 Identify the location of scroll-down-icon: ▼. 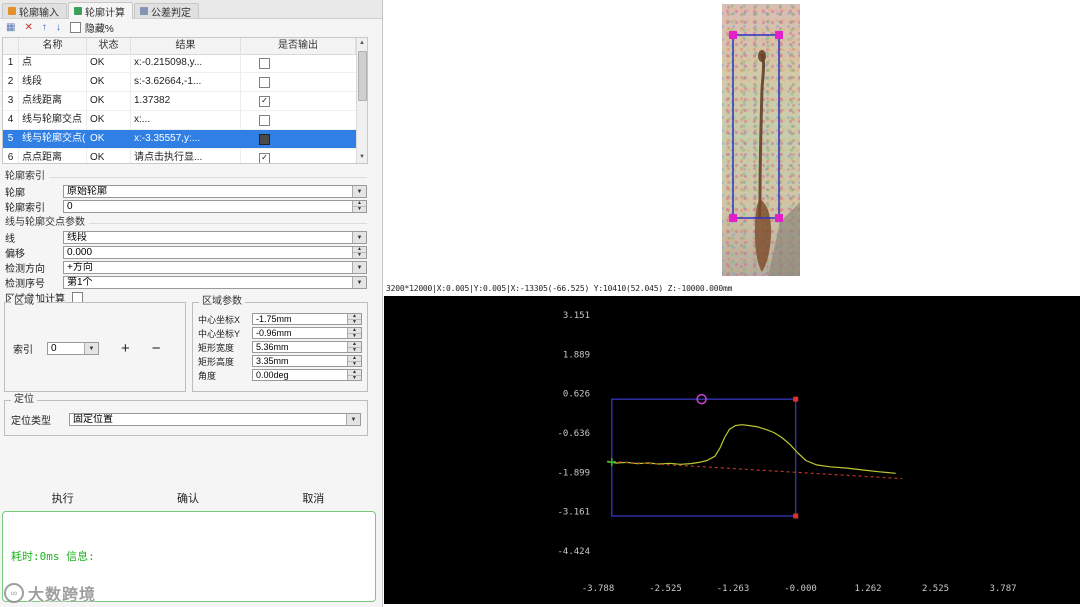
(362, 157).